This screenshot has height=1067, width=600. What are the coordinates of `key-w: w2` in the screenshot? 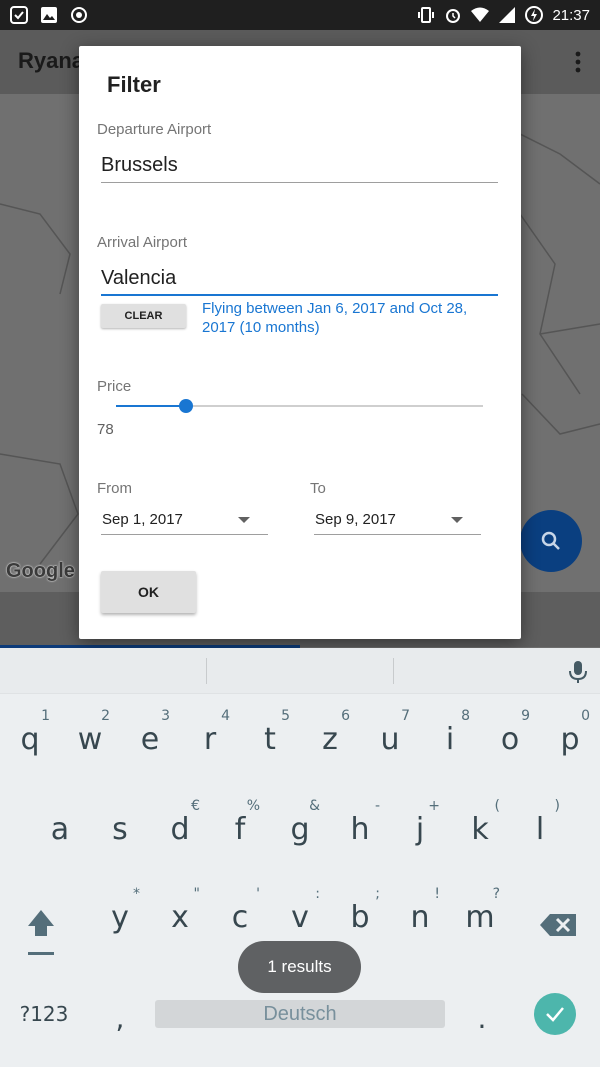 It's located at (90, 739).